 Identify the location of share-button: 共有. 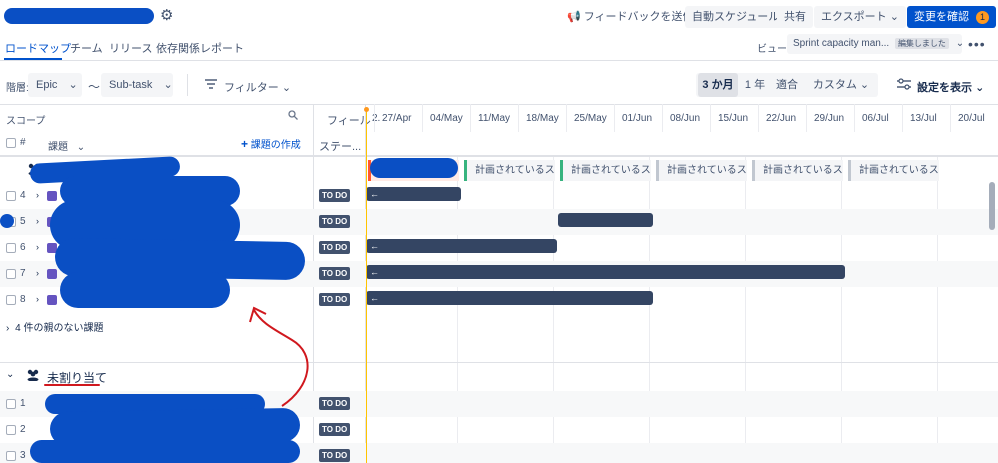
(795, 17).